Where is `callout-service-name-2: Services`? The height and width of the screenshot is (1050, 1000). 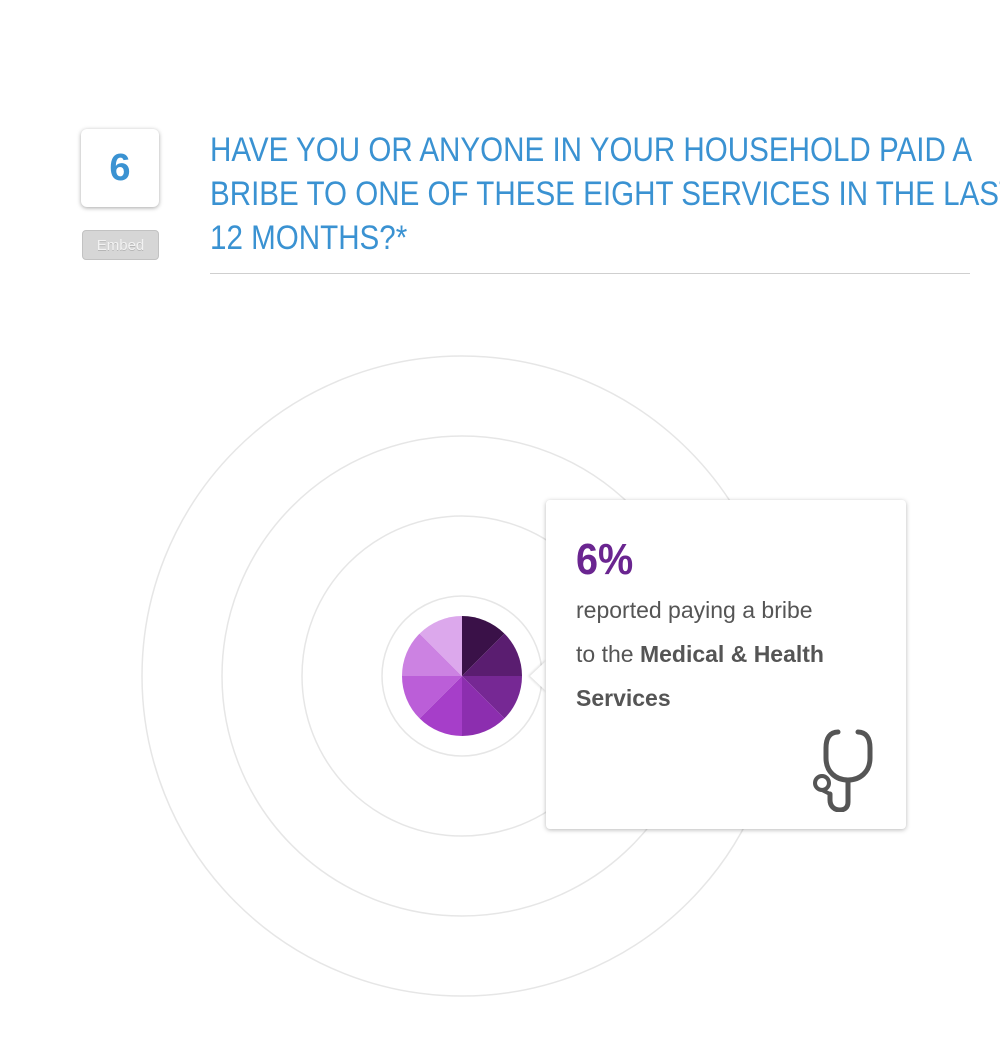 callout-service-name-2: Services is located at coordinates (623, 698).